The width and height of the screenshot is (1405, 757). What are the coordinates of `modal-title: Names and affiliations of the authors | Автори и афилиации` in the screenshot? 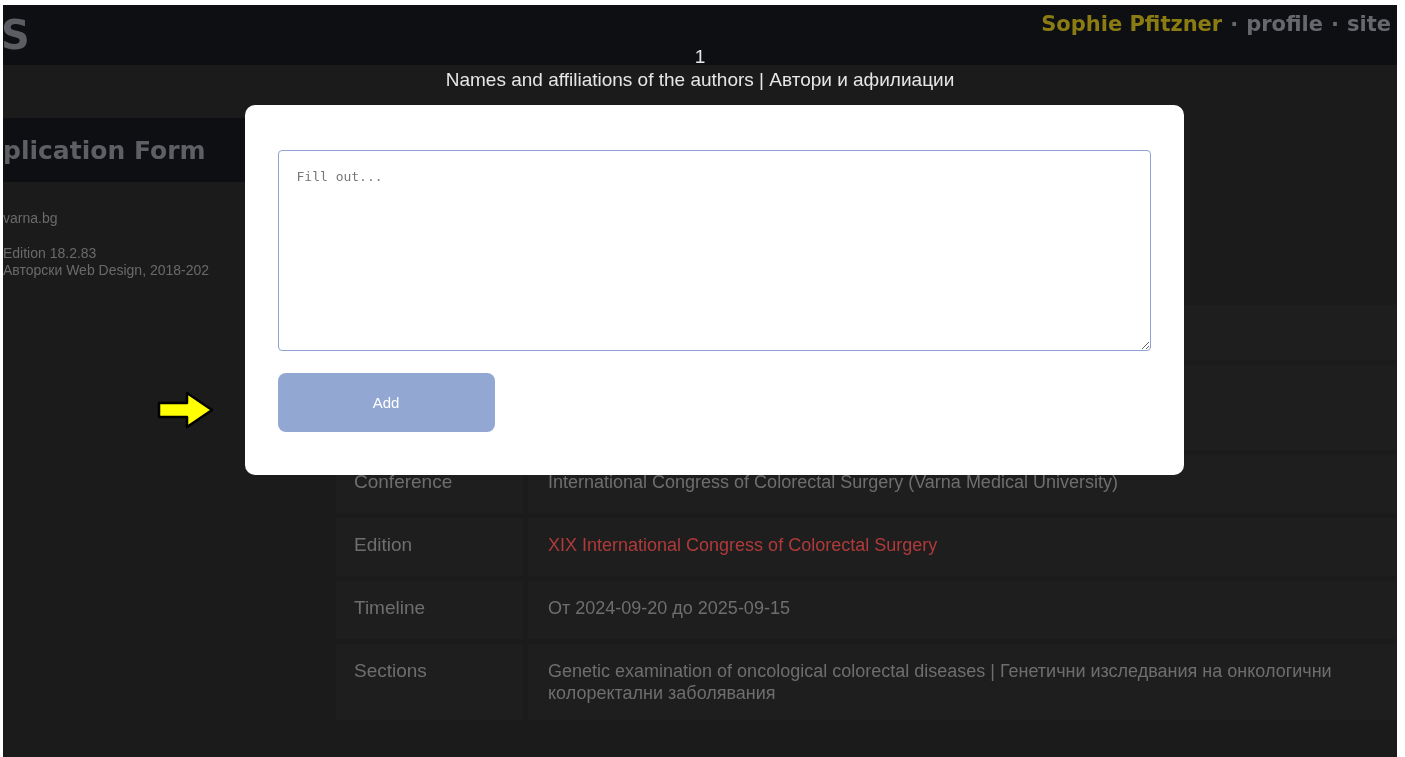 It's located at (700, 80).